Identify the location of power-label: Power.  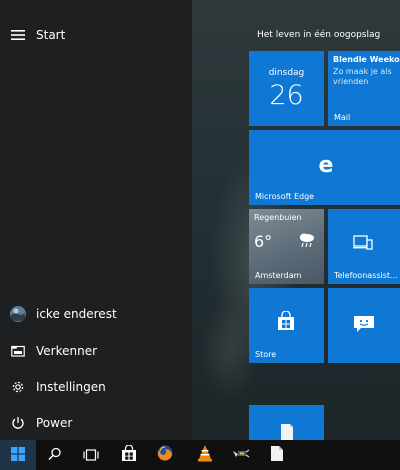
(54, 423).